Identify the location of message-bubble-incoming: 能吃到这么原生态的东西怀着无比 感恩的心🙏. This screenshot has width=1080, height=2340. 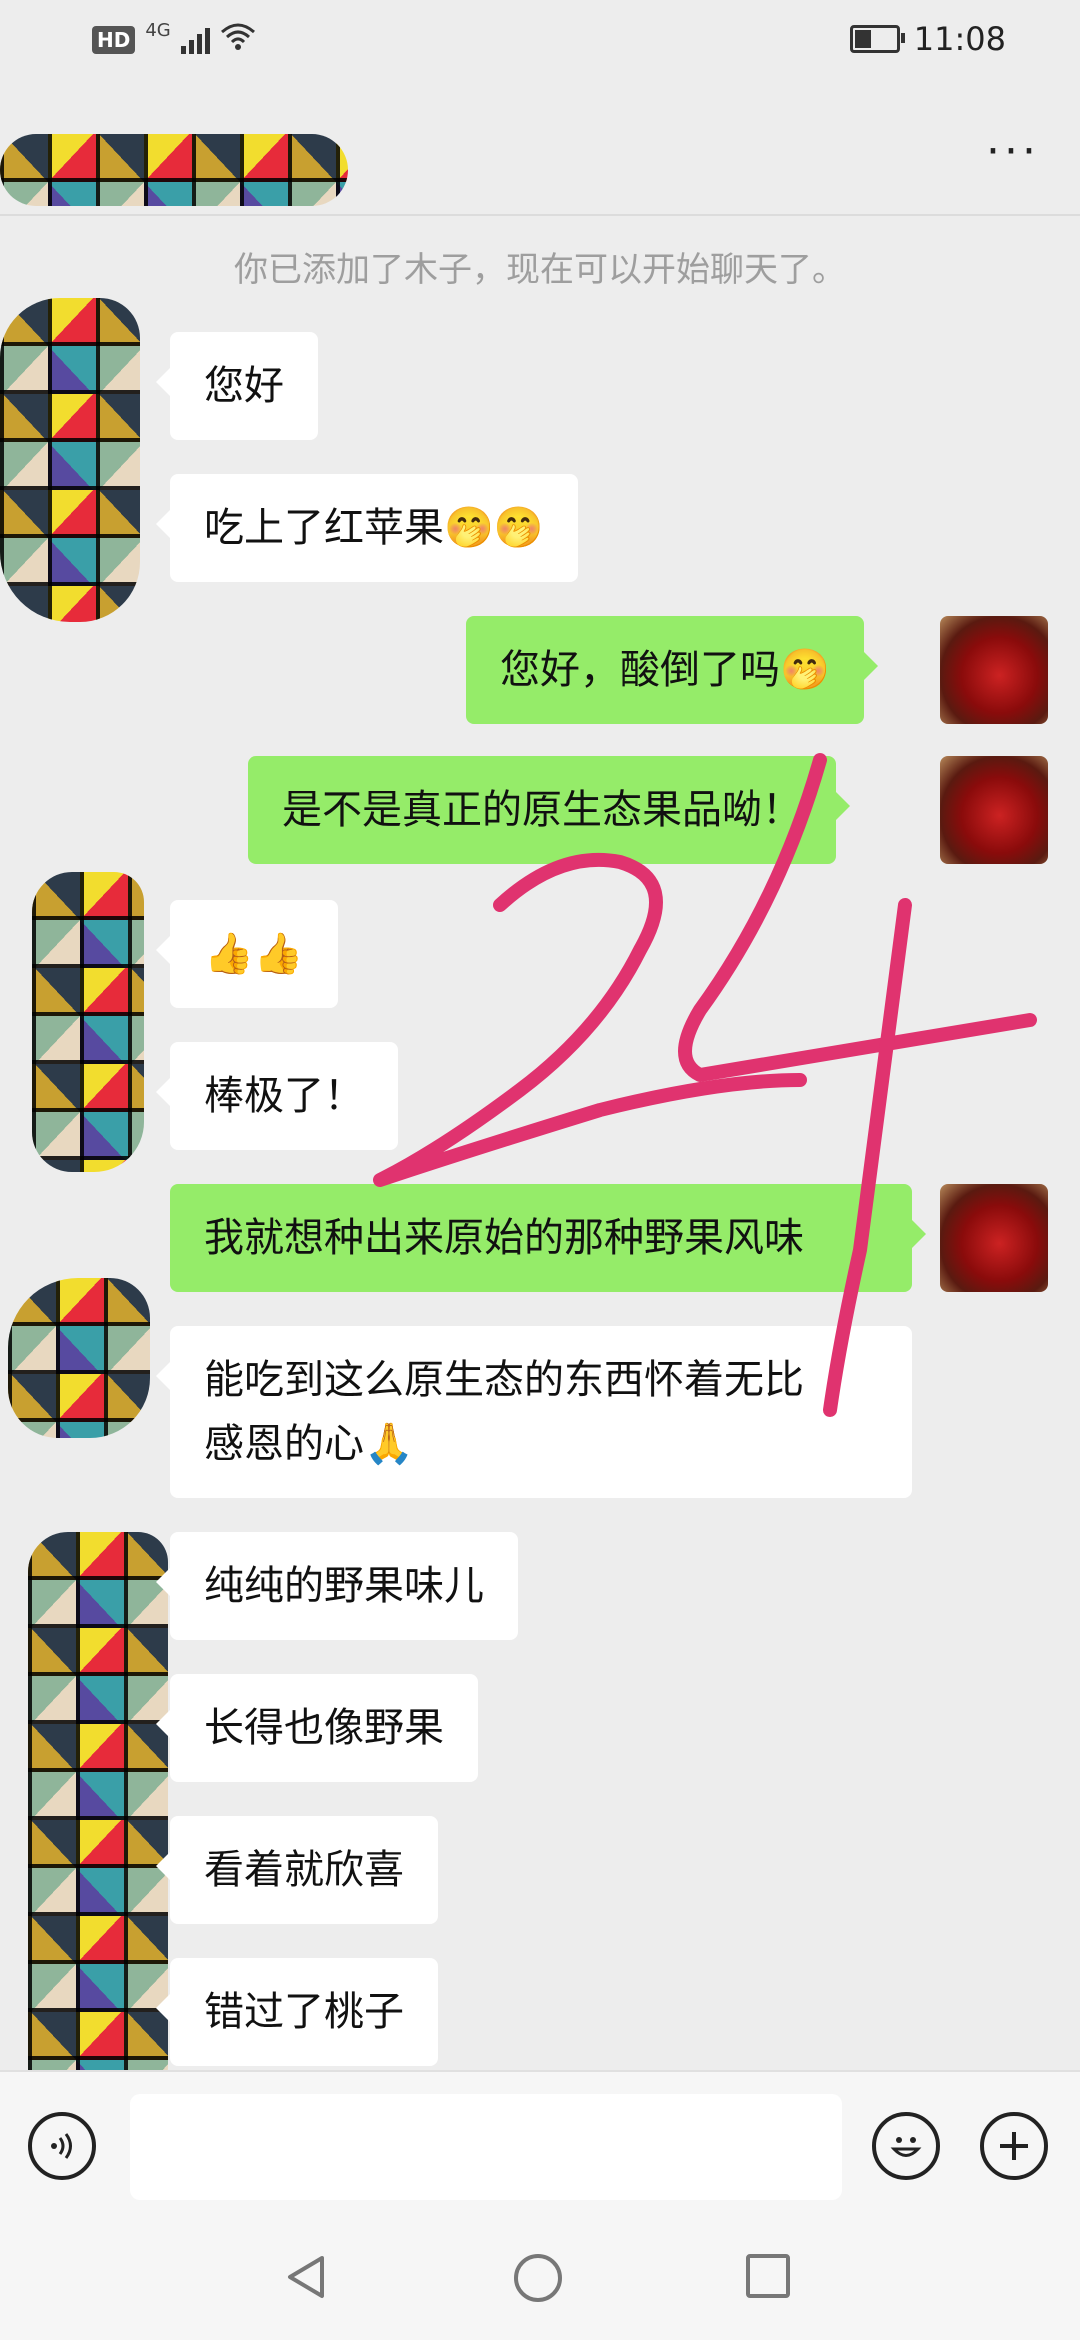
(534, 1412).